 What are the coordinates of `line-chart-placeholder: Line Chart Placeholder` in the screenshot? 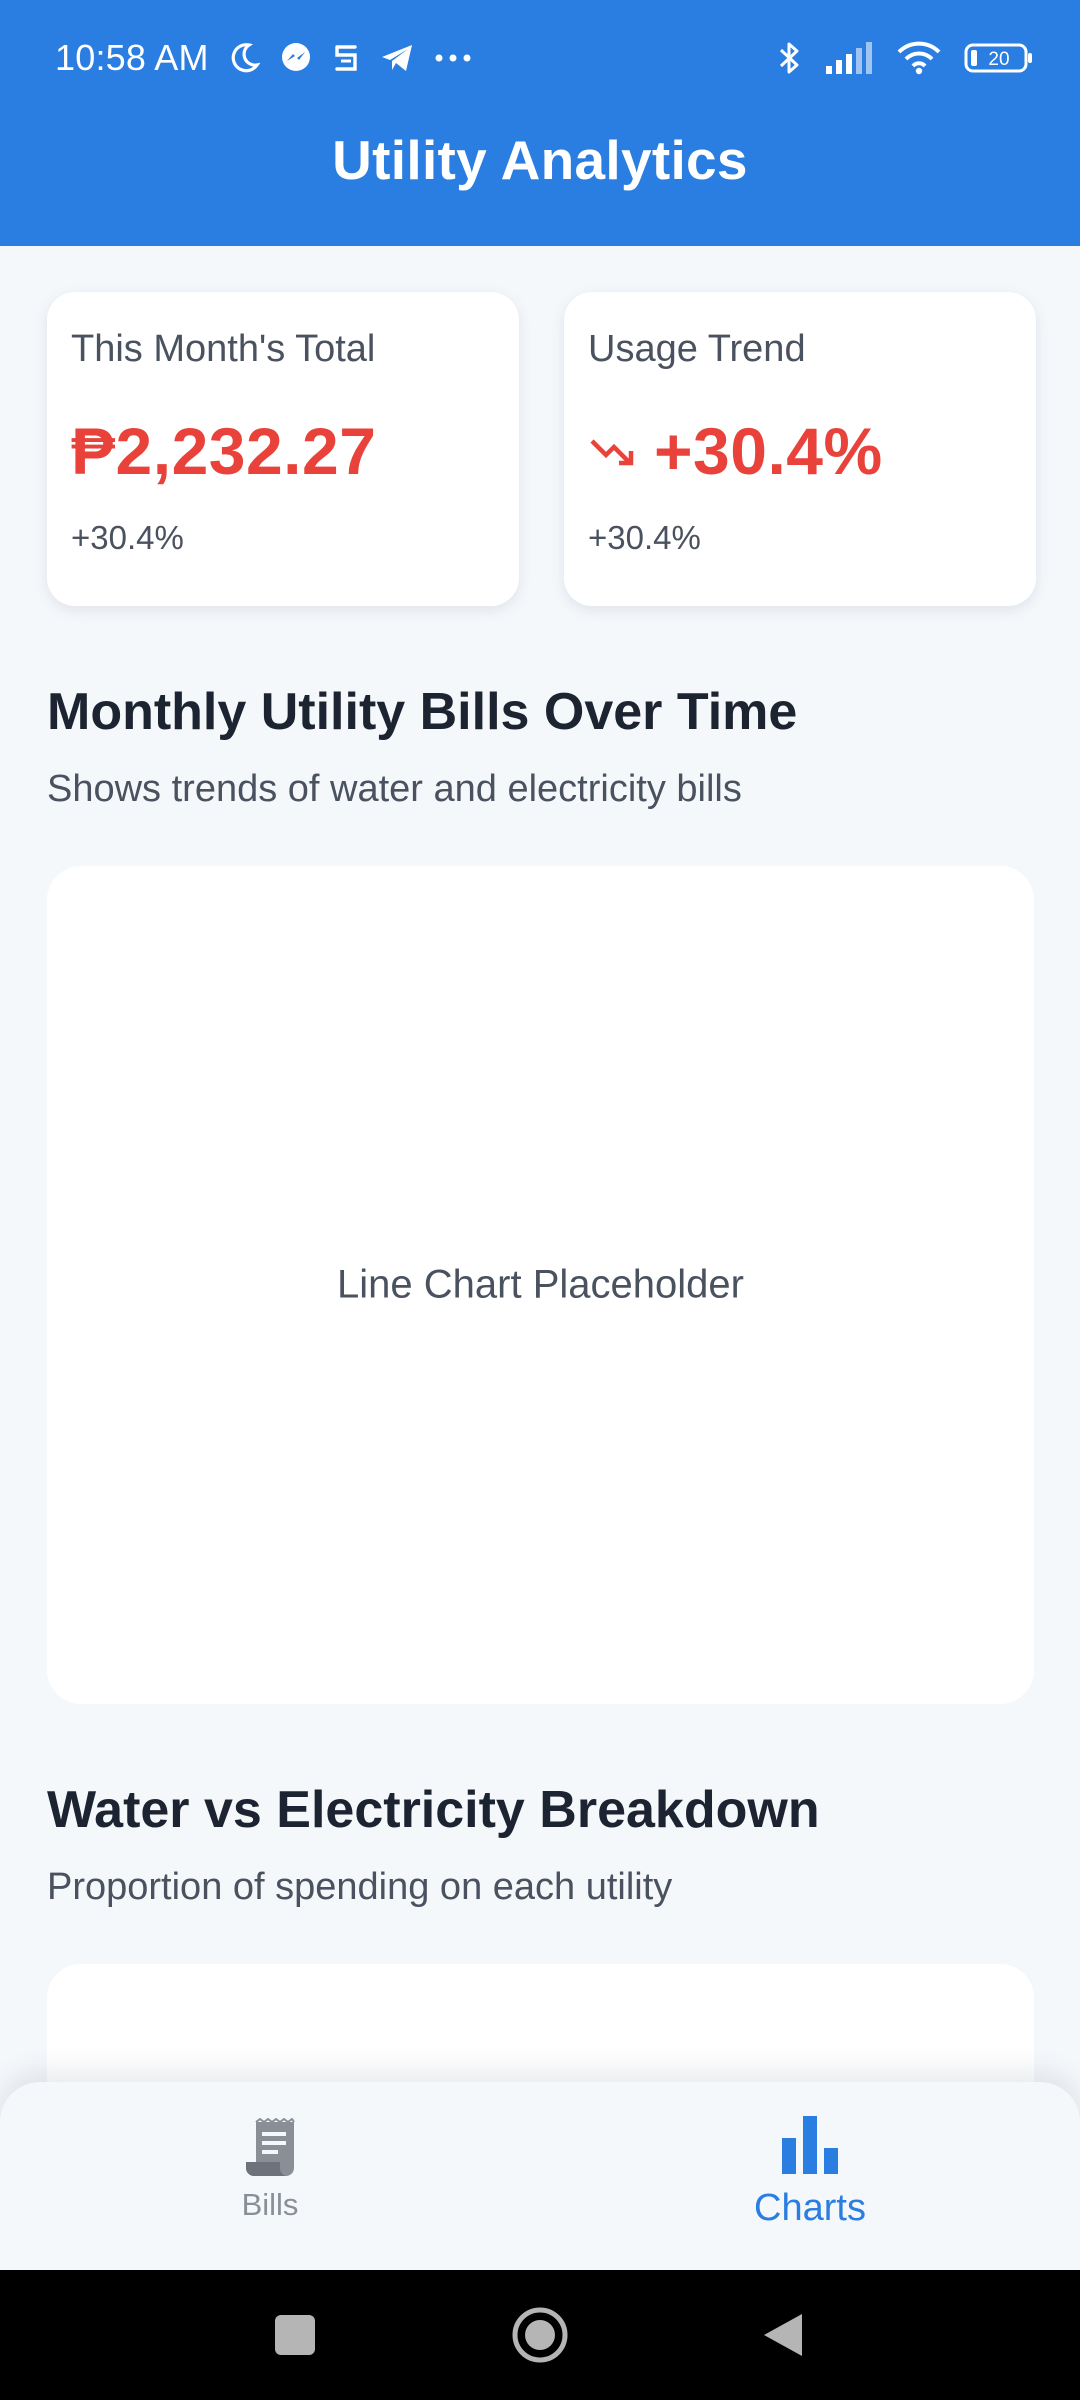 It's located at (540, 1284).